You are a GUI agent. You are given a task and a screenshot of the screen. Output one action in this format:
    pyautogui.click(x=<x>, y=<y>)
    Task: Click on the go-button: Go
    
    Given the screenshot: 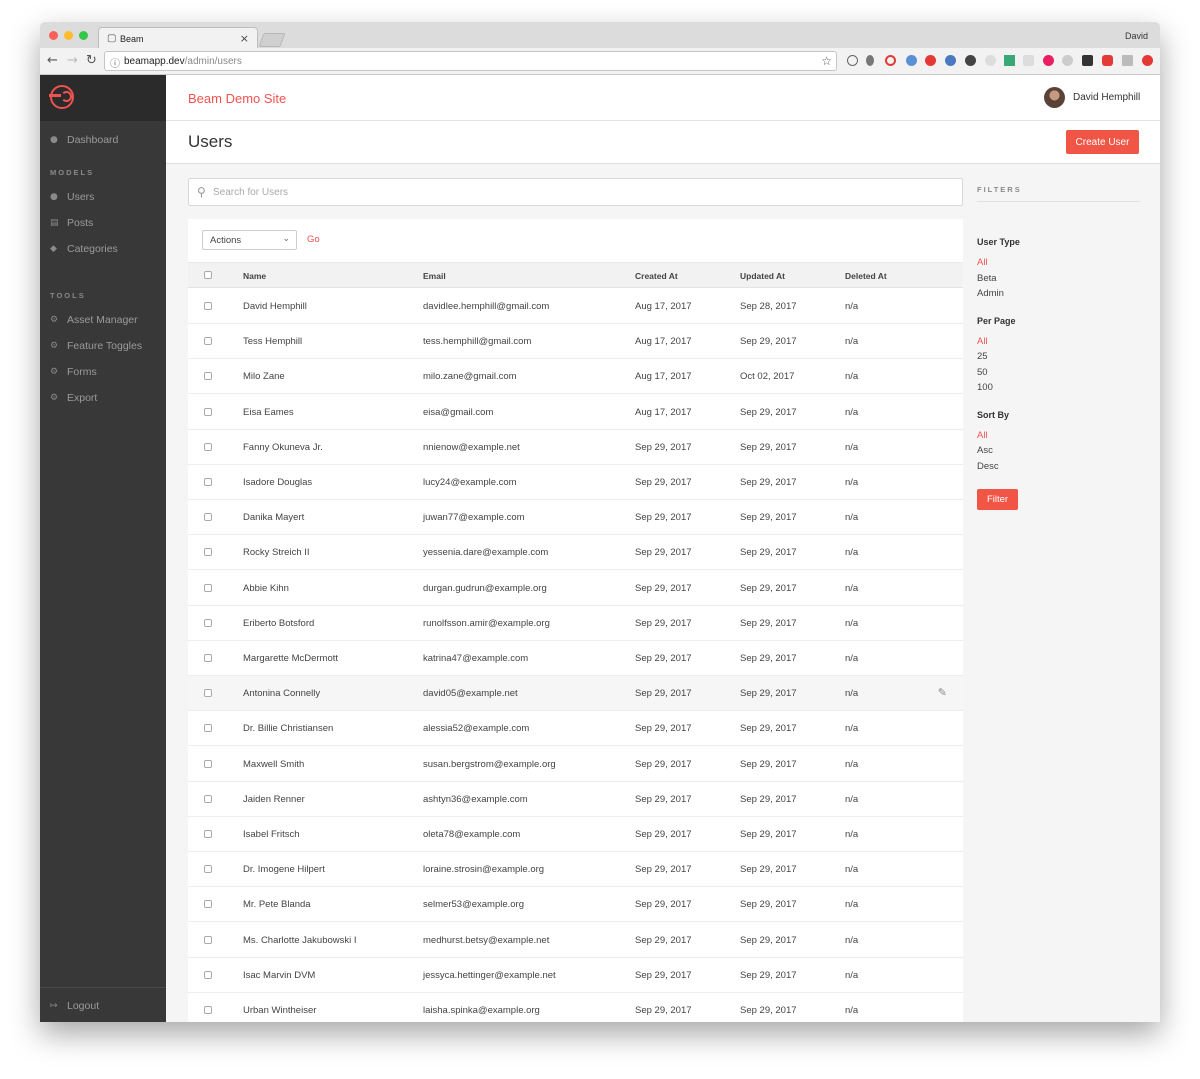 What is the action you would take?
    pyautogui.click(x=313, y=239)
    